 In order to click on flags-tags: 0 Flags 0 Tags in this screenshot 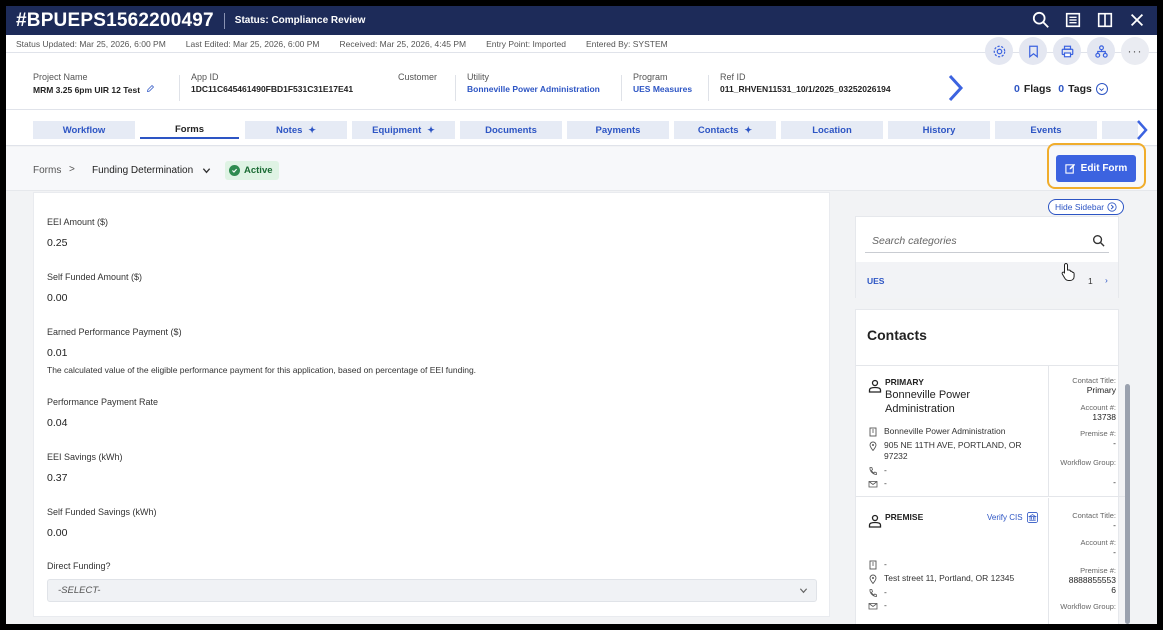, I will do `click(1061, 89)`.